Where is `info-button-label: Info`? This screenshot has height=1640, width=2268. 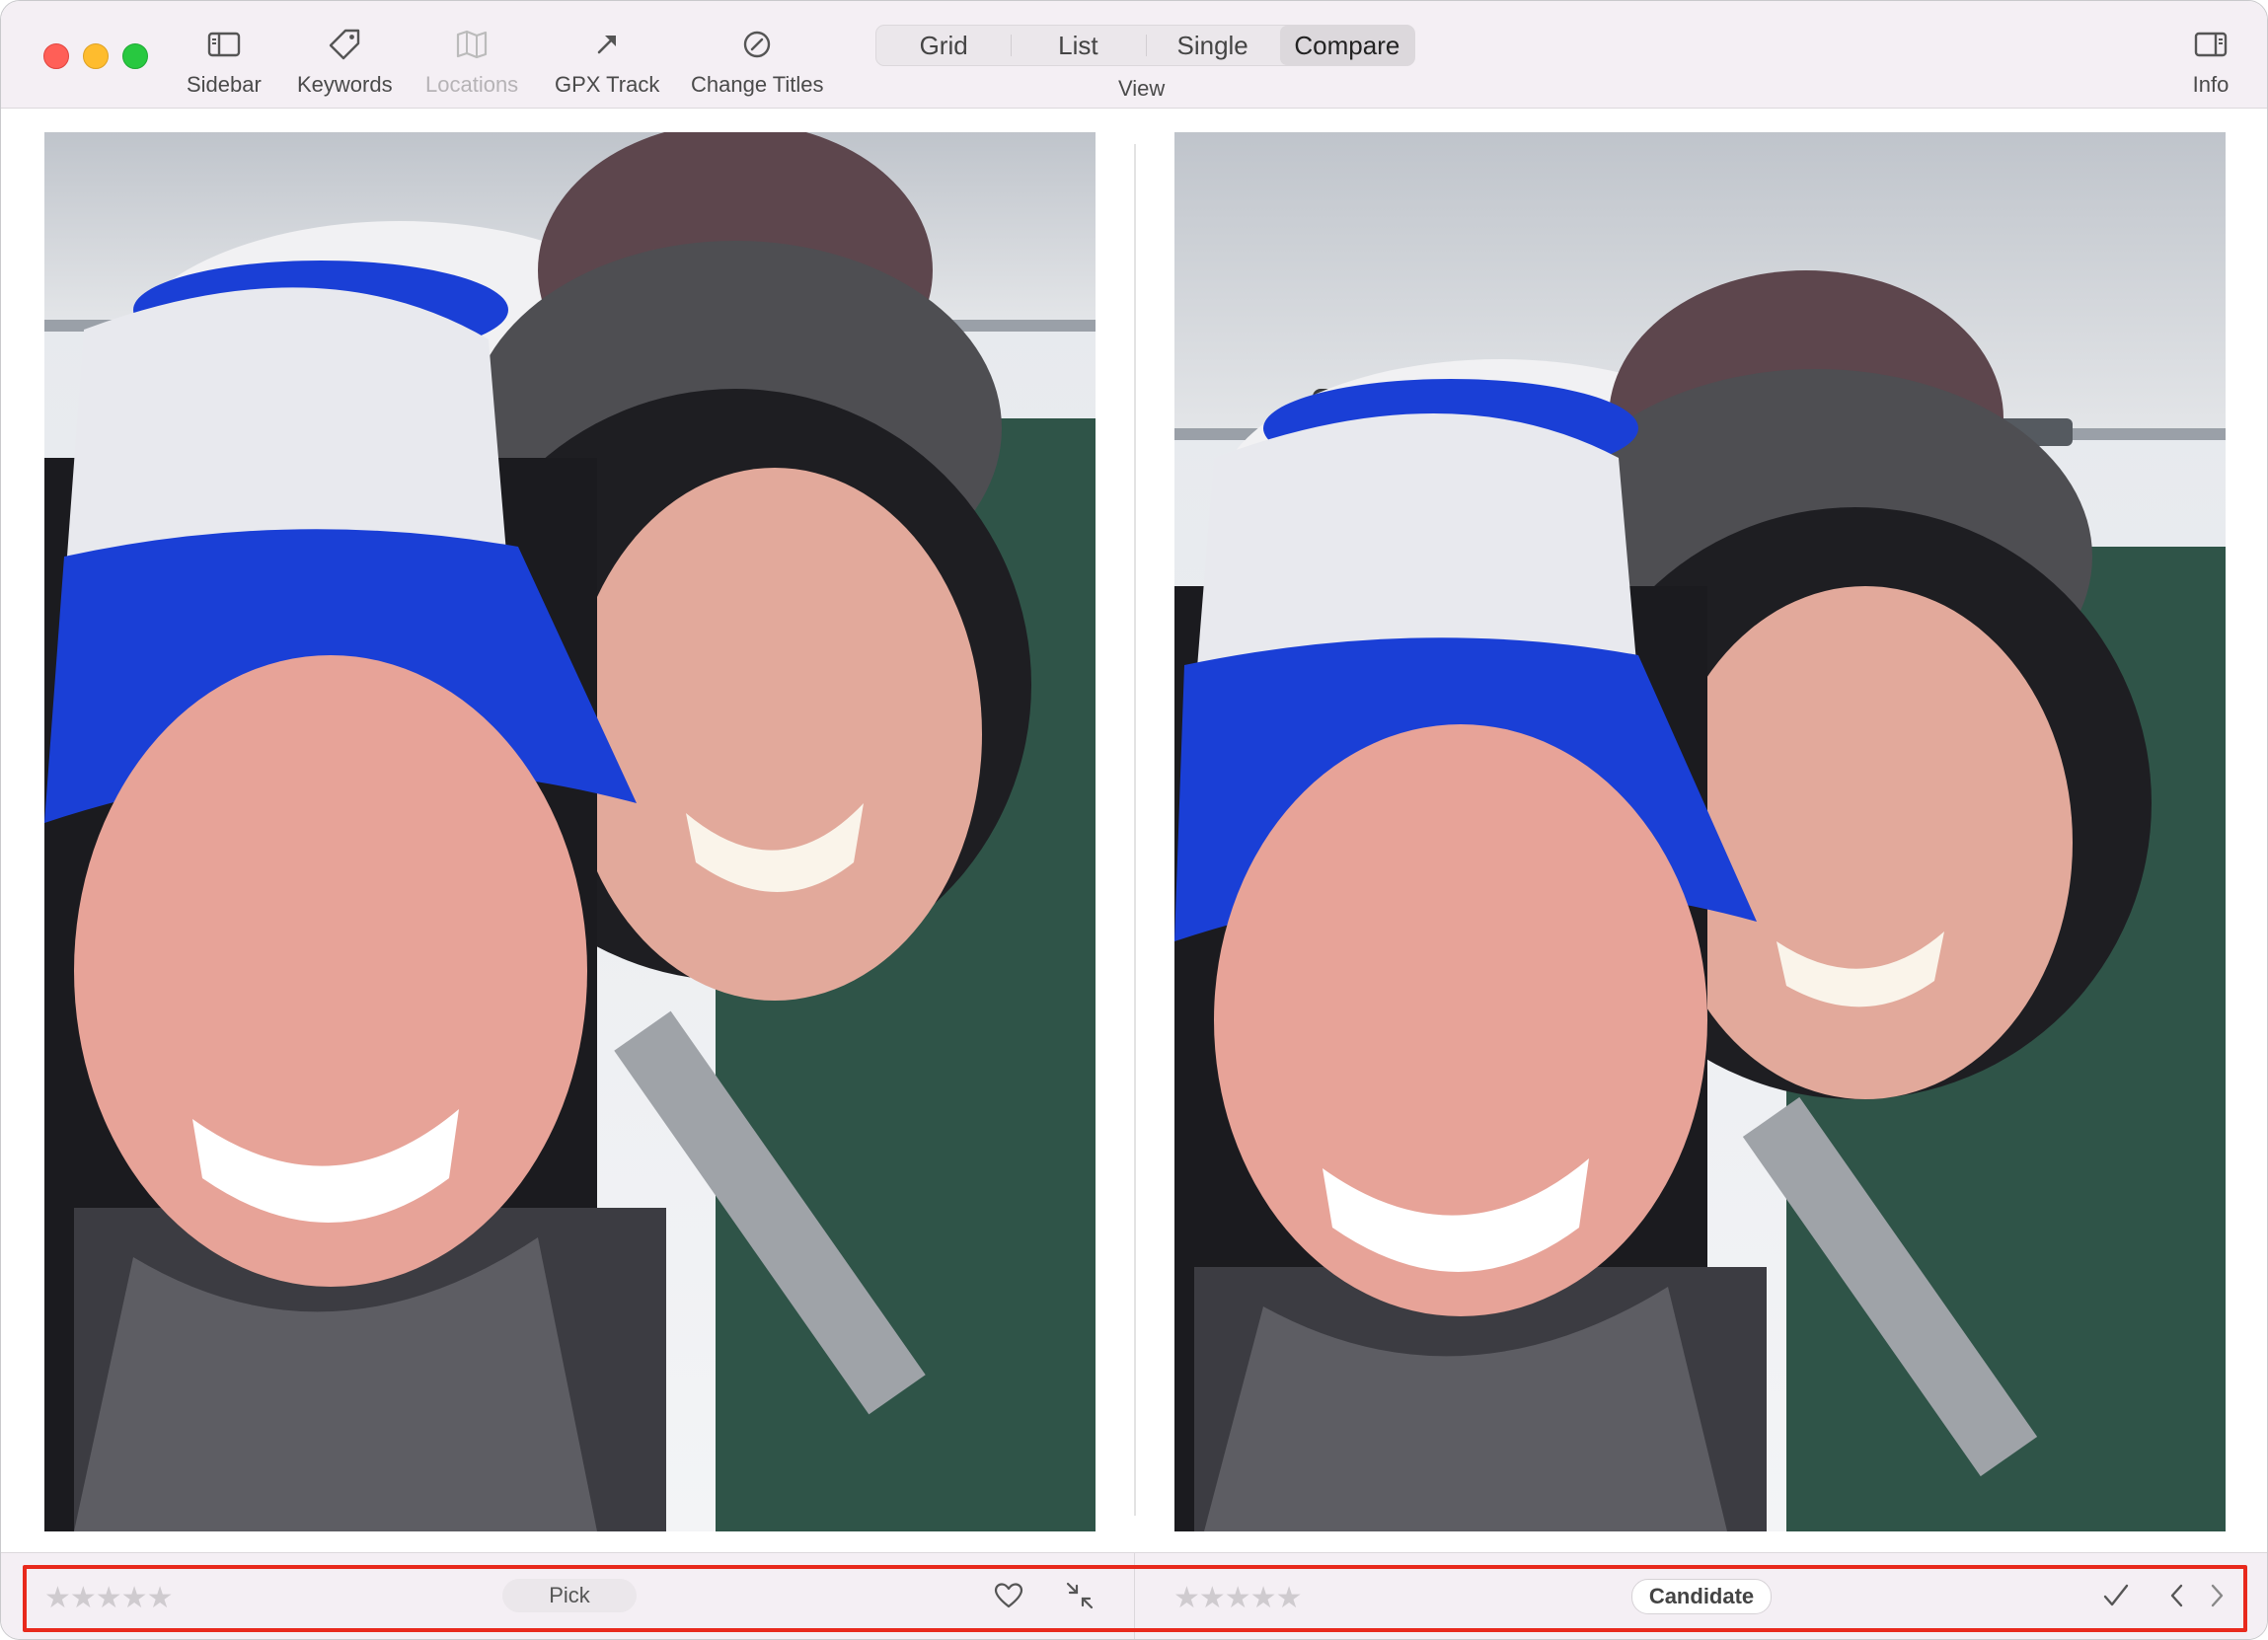 info-button-label: Info is located at coordinates (2211, 84).